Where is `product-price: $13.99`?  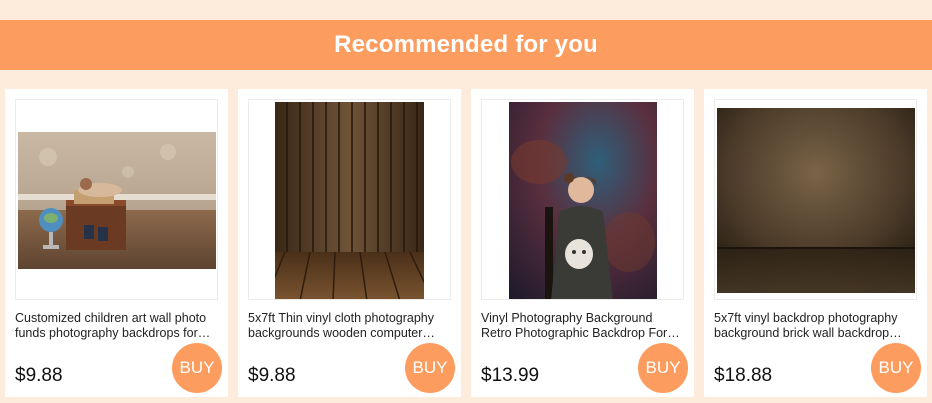
product-price: $13.99 is located at coordinates (510, 375).